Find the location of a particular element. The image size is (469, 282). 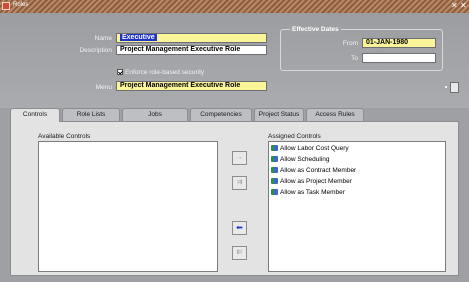

arrow-left-icon: ⬅ is located at coordinates (239, 227).